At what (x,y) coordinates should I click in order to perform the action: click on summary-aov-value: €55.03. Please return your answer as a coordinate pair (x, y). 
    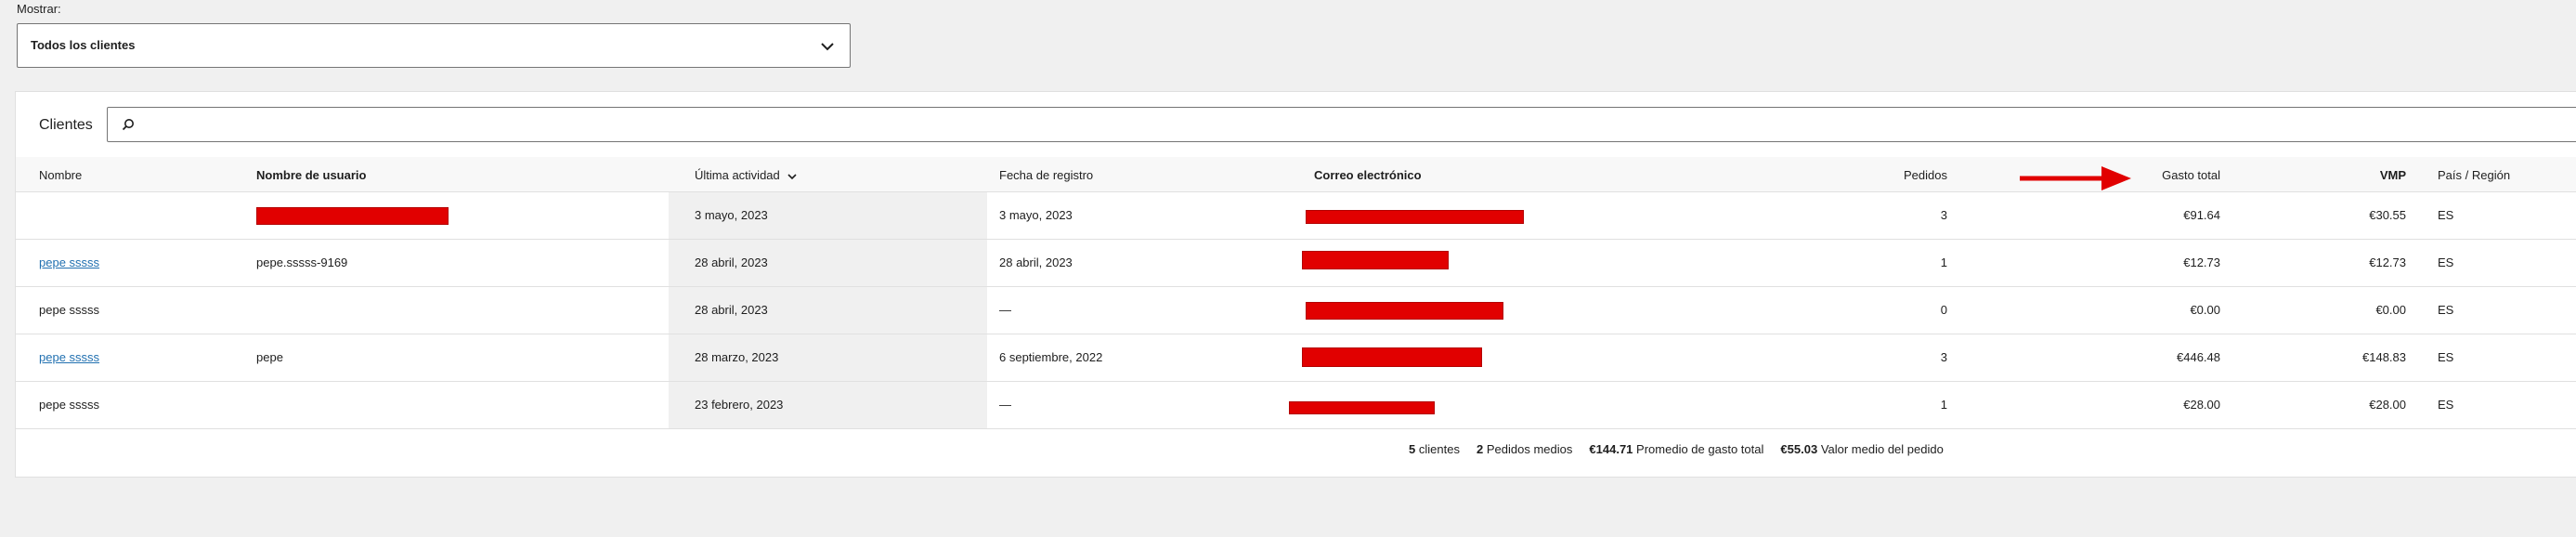
    Looking at the image, I should click on (1799, 449).